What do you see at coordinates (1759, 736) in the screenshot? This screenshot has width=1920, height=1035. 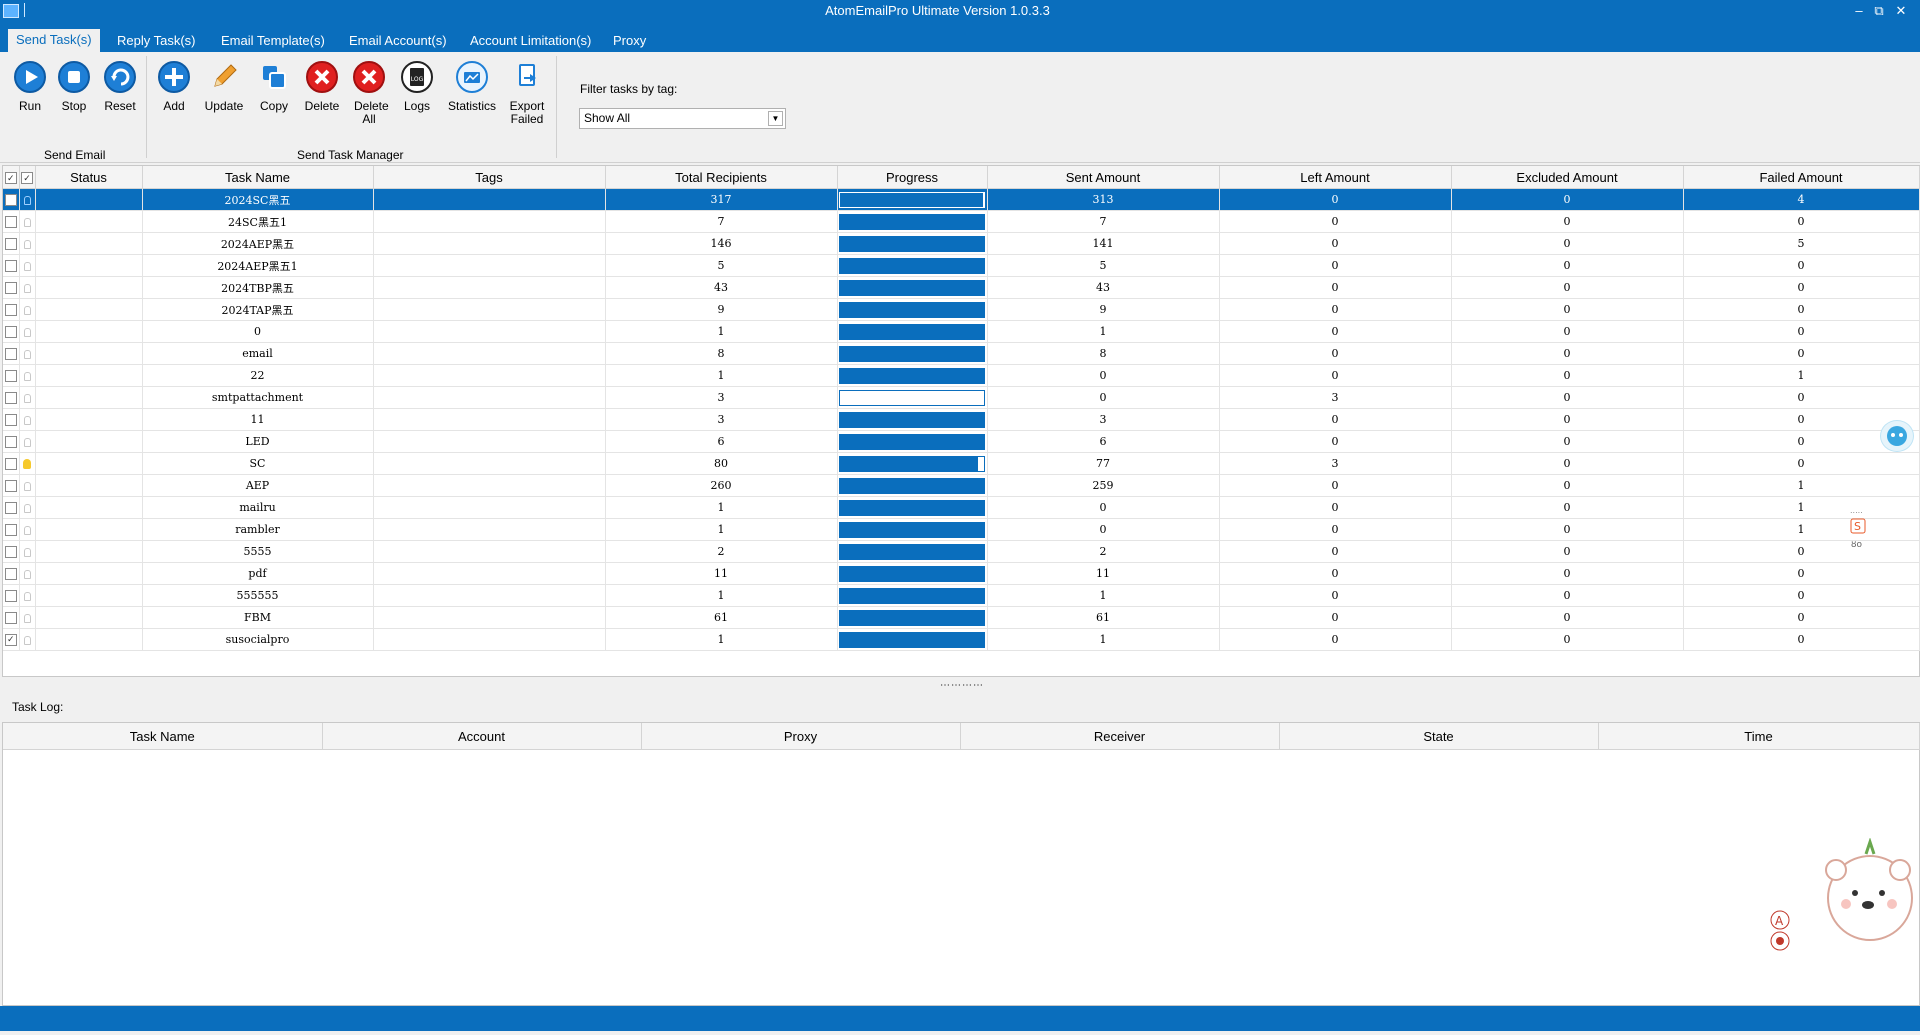 I see `log-column-time: Time` at bounding box center [1759, 736].